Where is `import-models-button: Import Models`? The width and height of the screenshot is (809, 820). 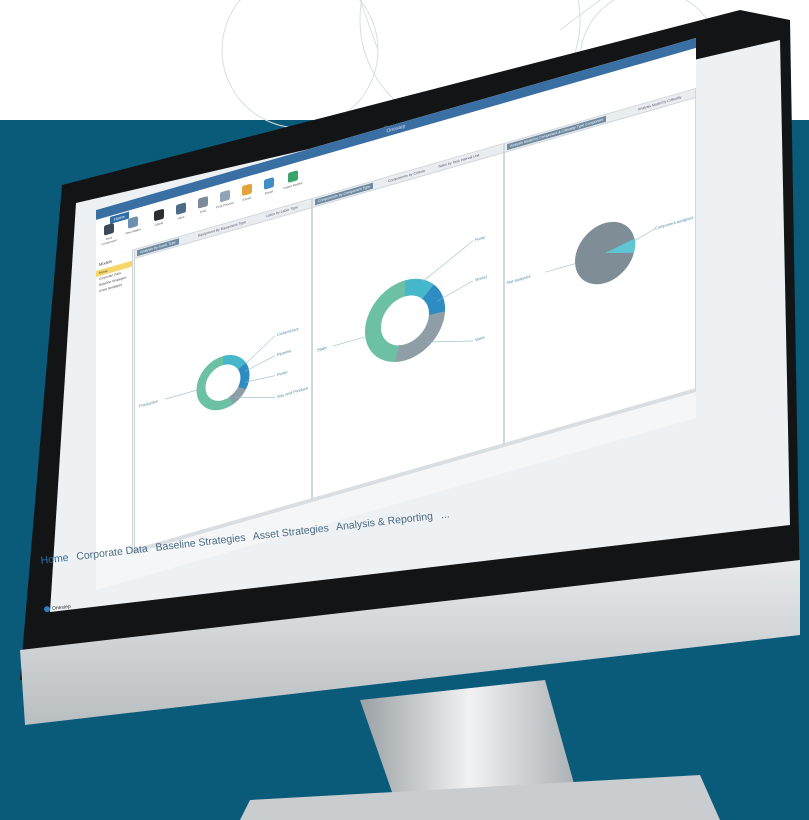 import-models-button: Import Models is located at coordinates (293, 179).